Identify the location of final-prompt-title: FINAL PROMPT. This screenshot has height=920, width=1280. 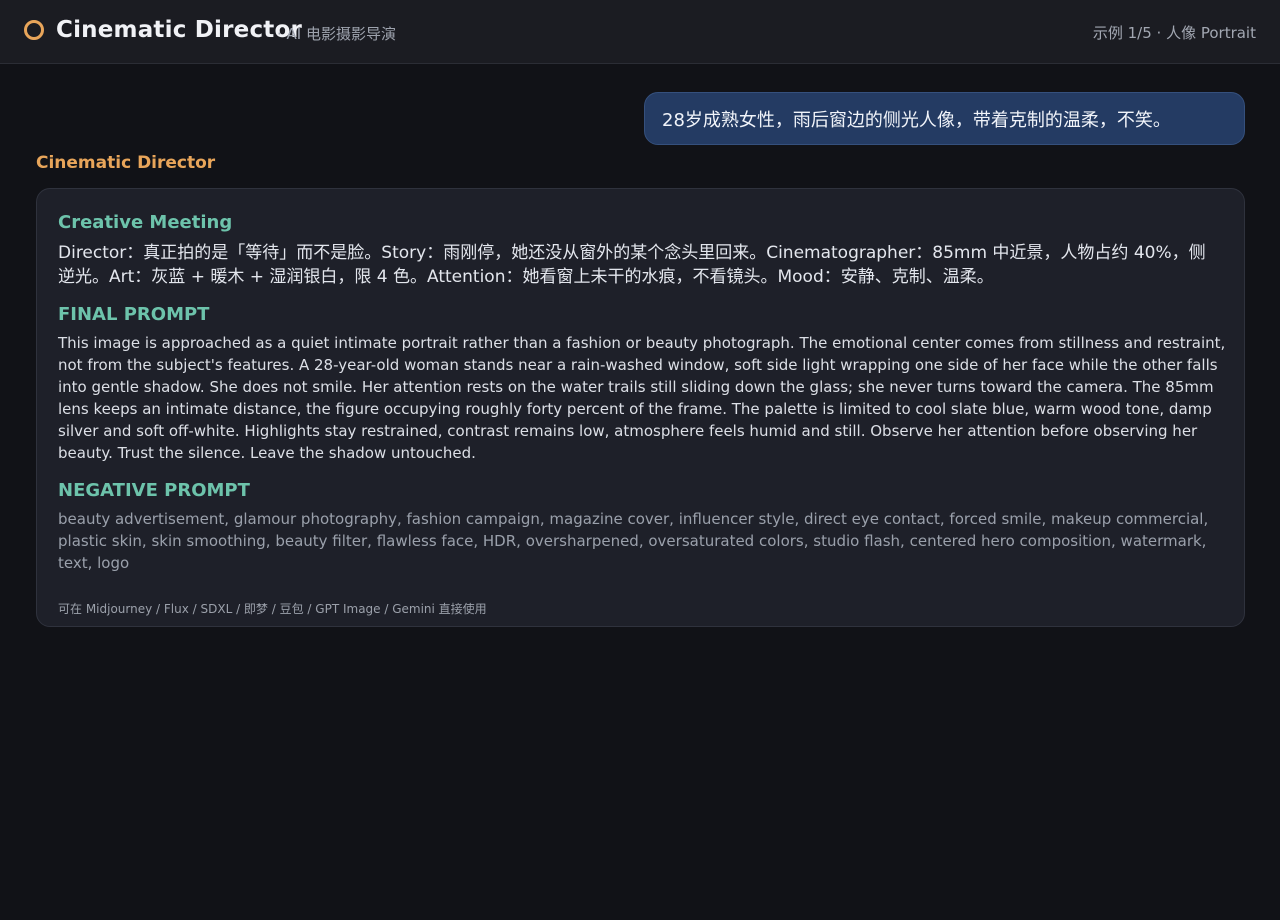
(134, 314).